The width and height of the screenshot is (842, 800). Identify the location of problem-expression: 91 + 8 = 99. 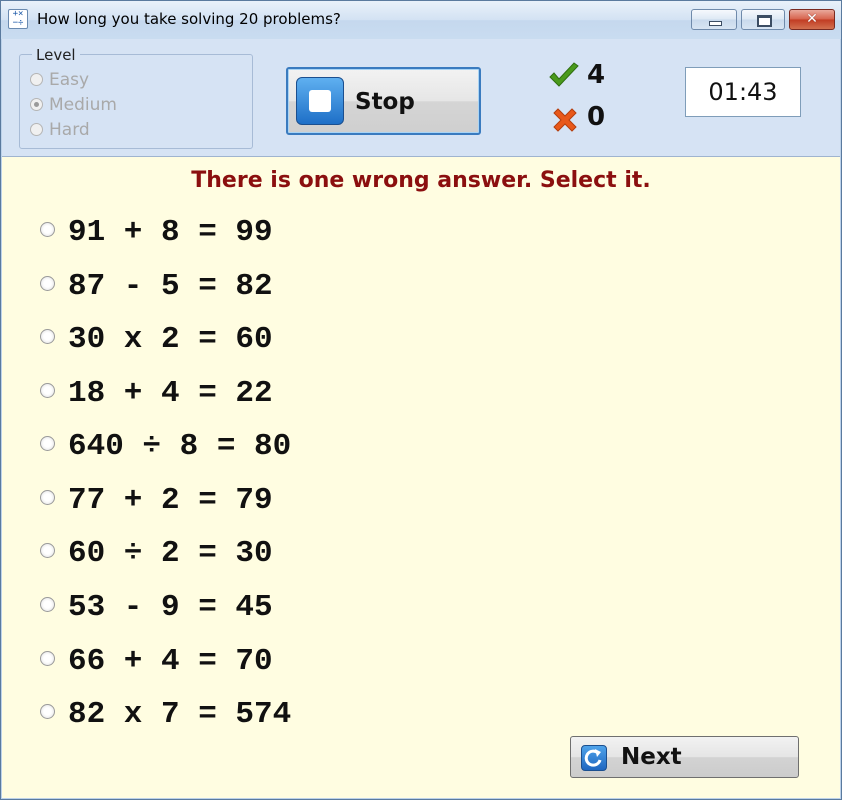
(170, 232).